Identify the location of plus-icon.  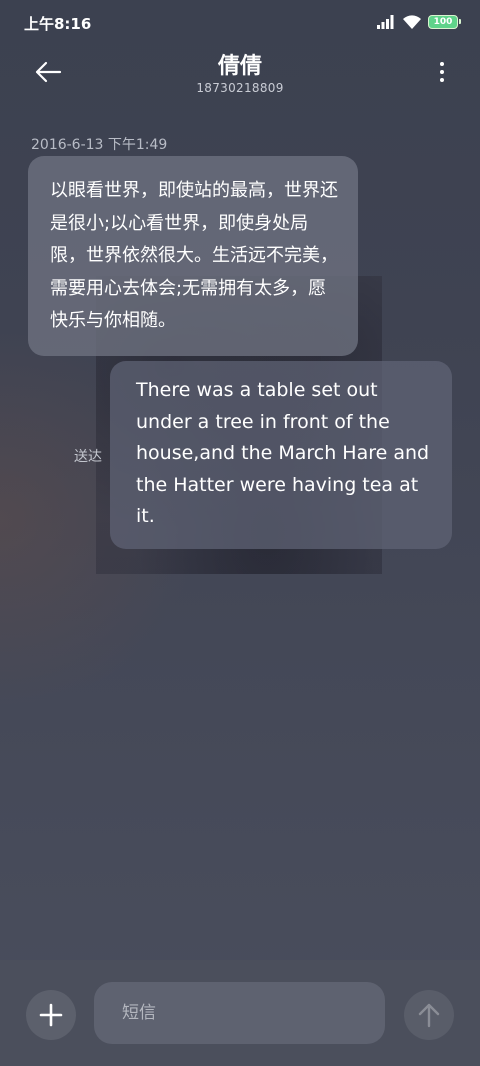
(51, 1015).